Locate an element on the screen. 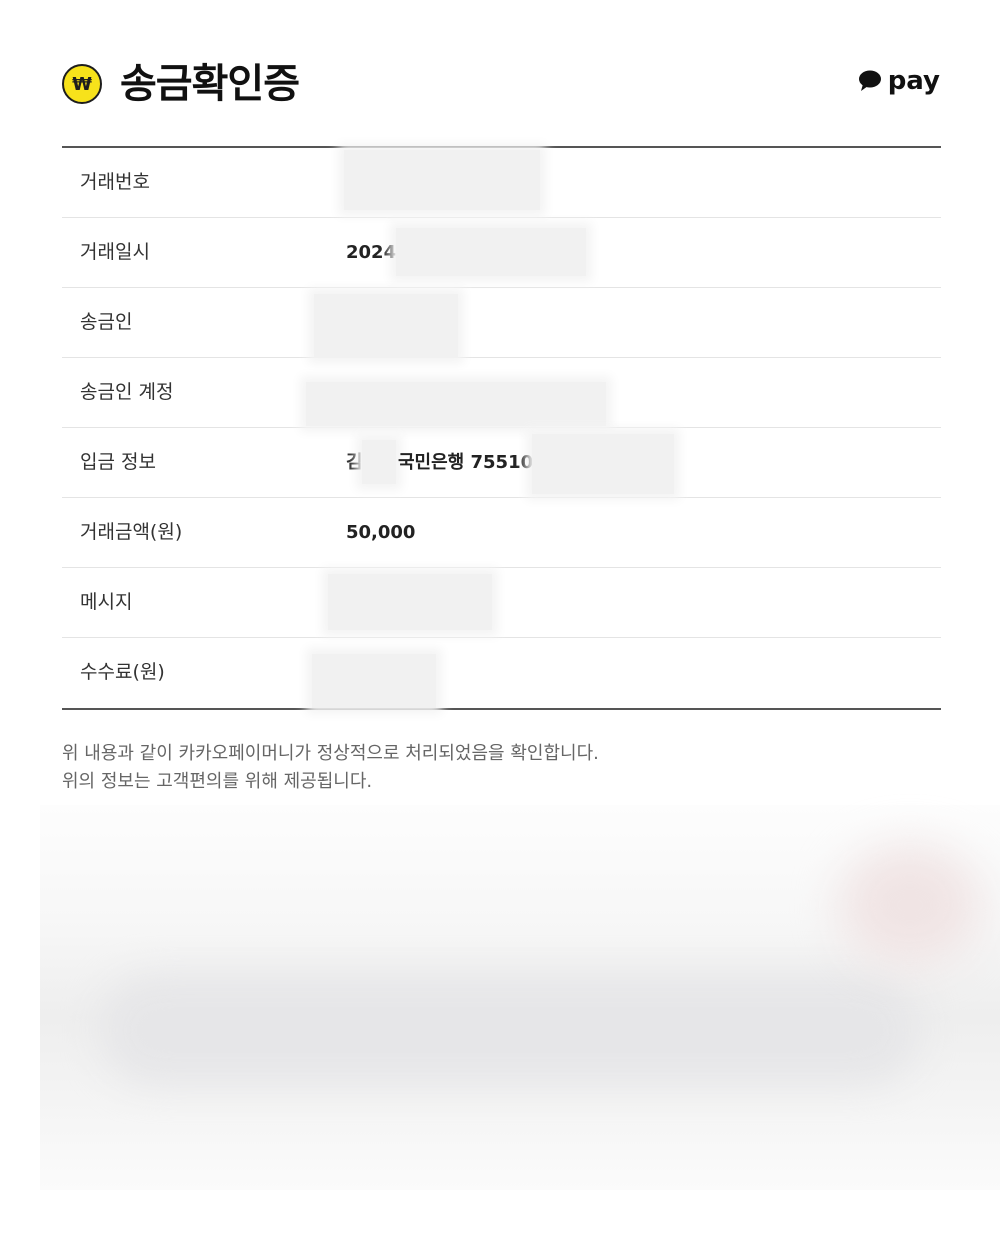 This screenshot has height=1249, width=1000. row-sender-account: 송금인 계정 is located at coordinates (501, 393).